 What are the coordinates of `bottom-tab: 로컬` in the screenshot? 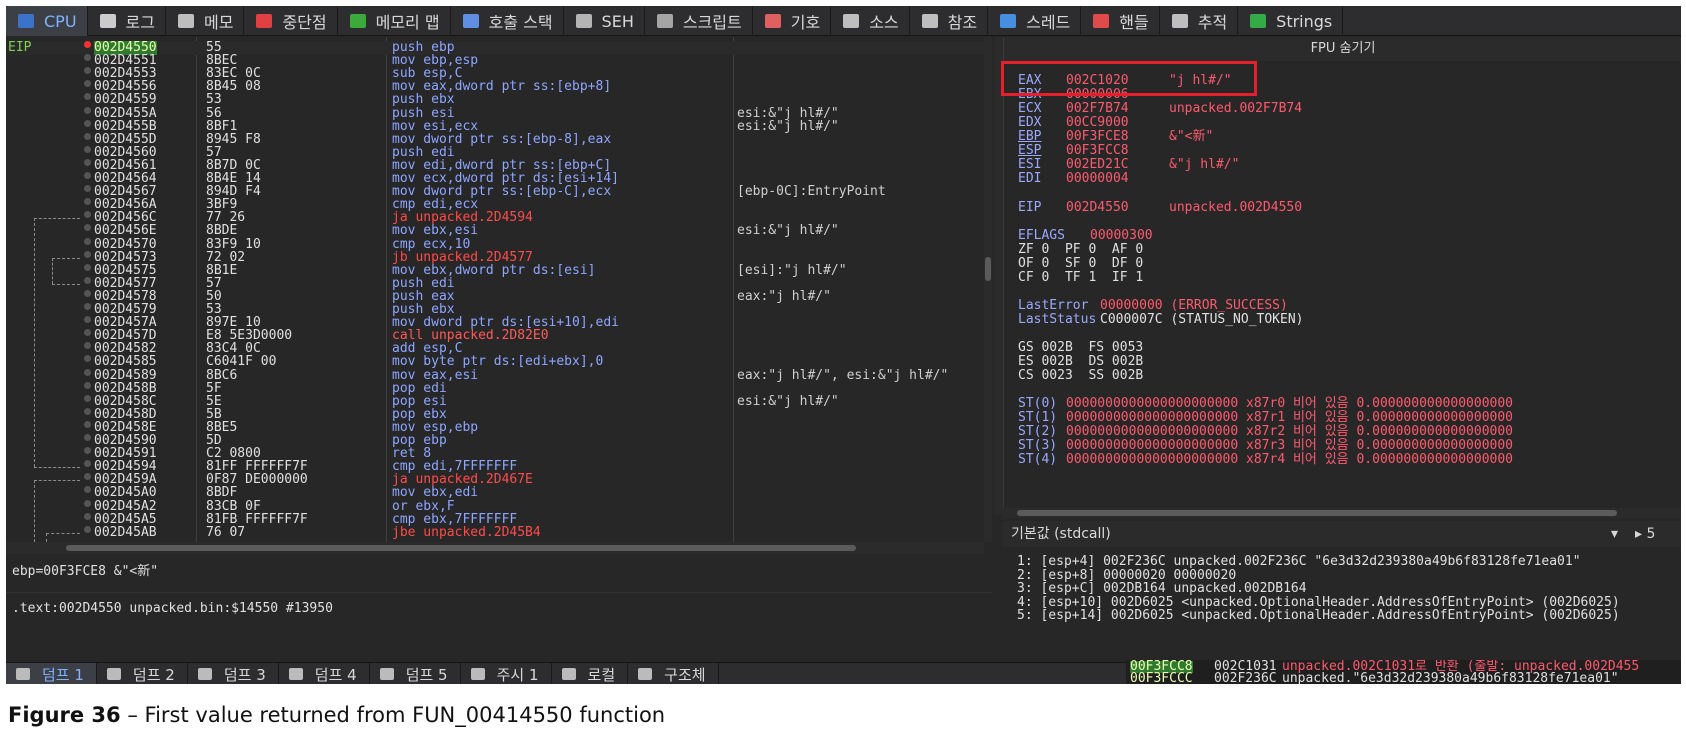 It's located at (590, 673).